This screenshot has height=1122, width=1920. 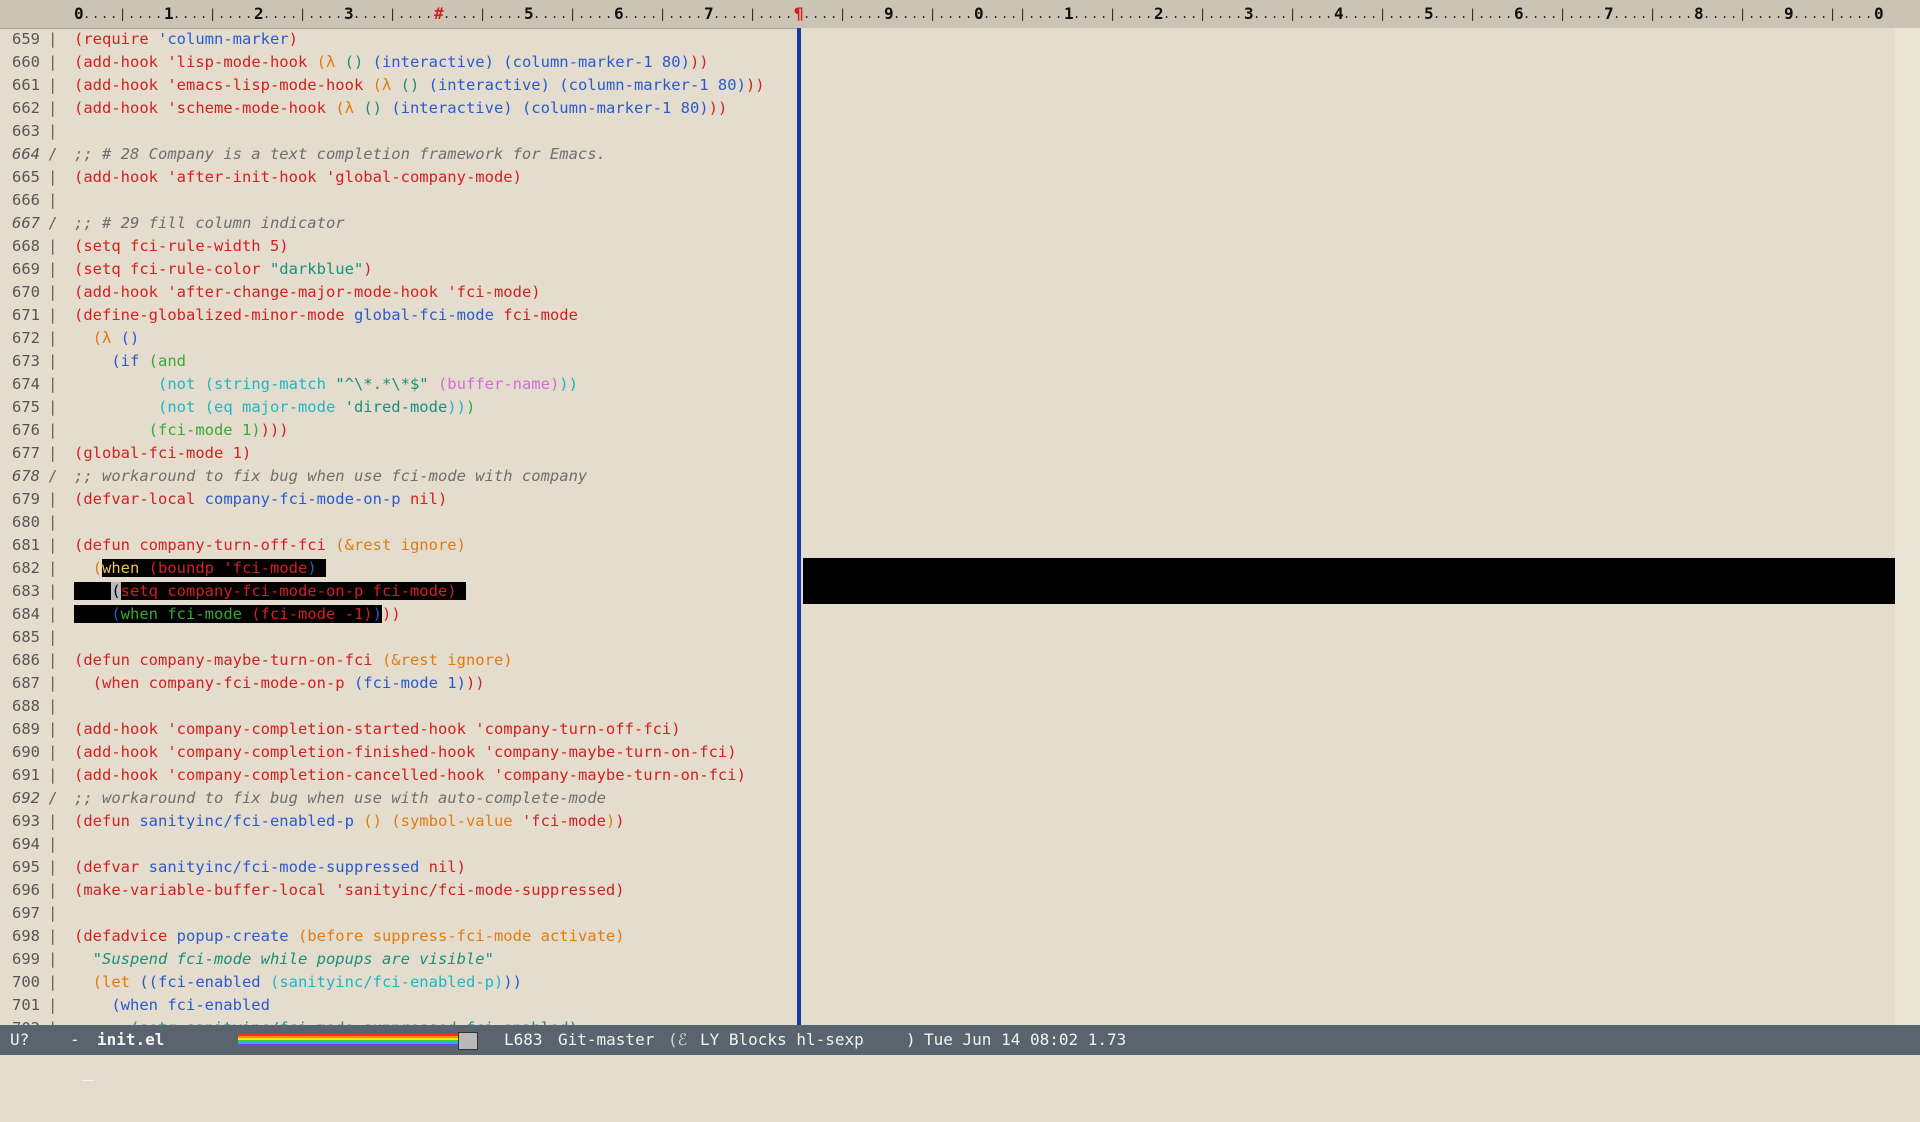 What do you see at coordinates (237, 614) in the screenshot?
I see `code-text: (when fci-mode (fci-mode -1))))` at bounding box center [237, 614].